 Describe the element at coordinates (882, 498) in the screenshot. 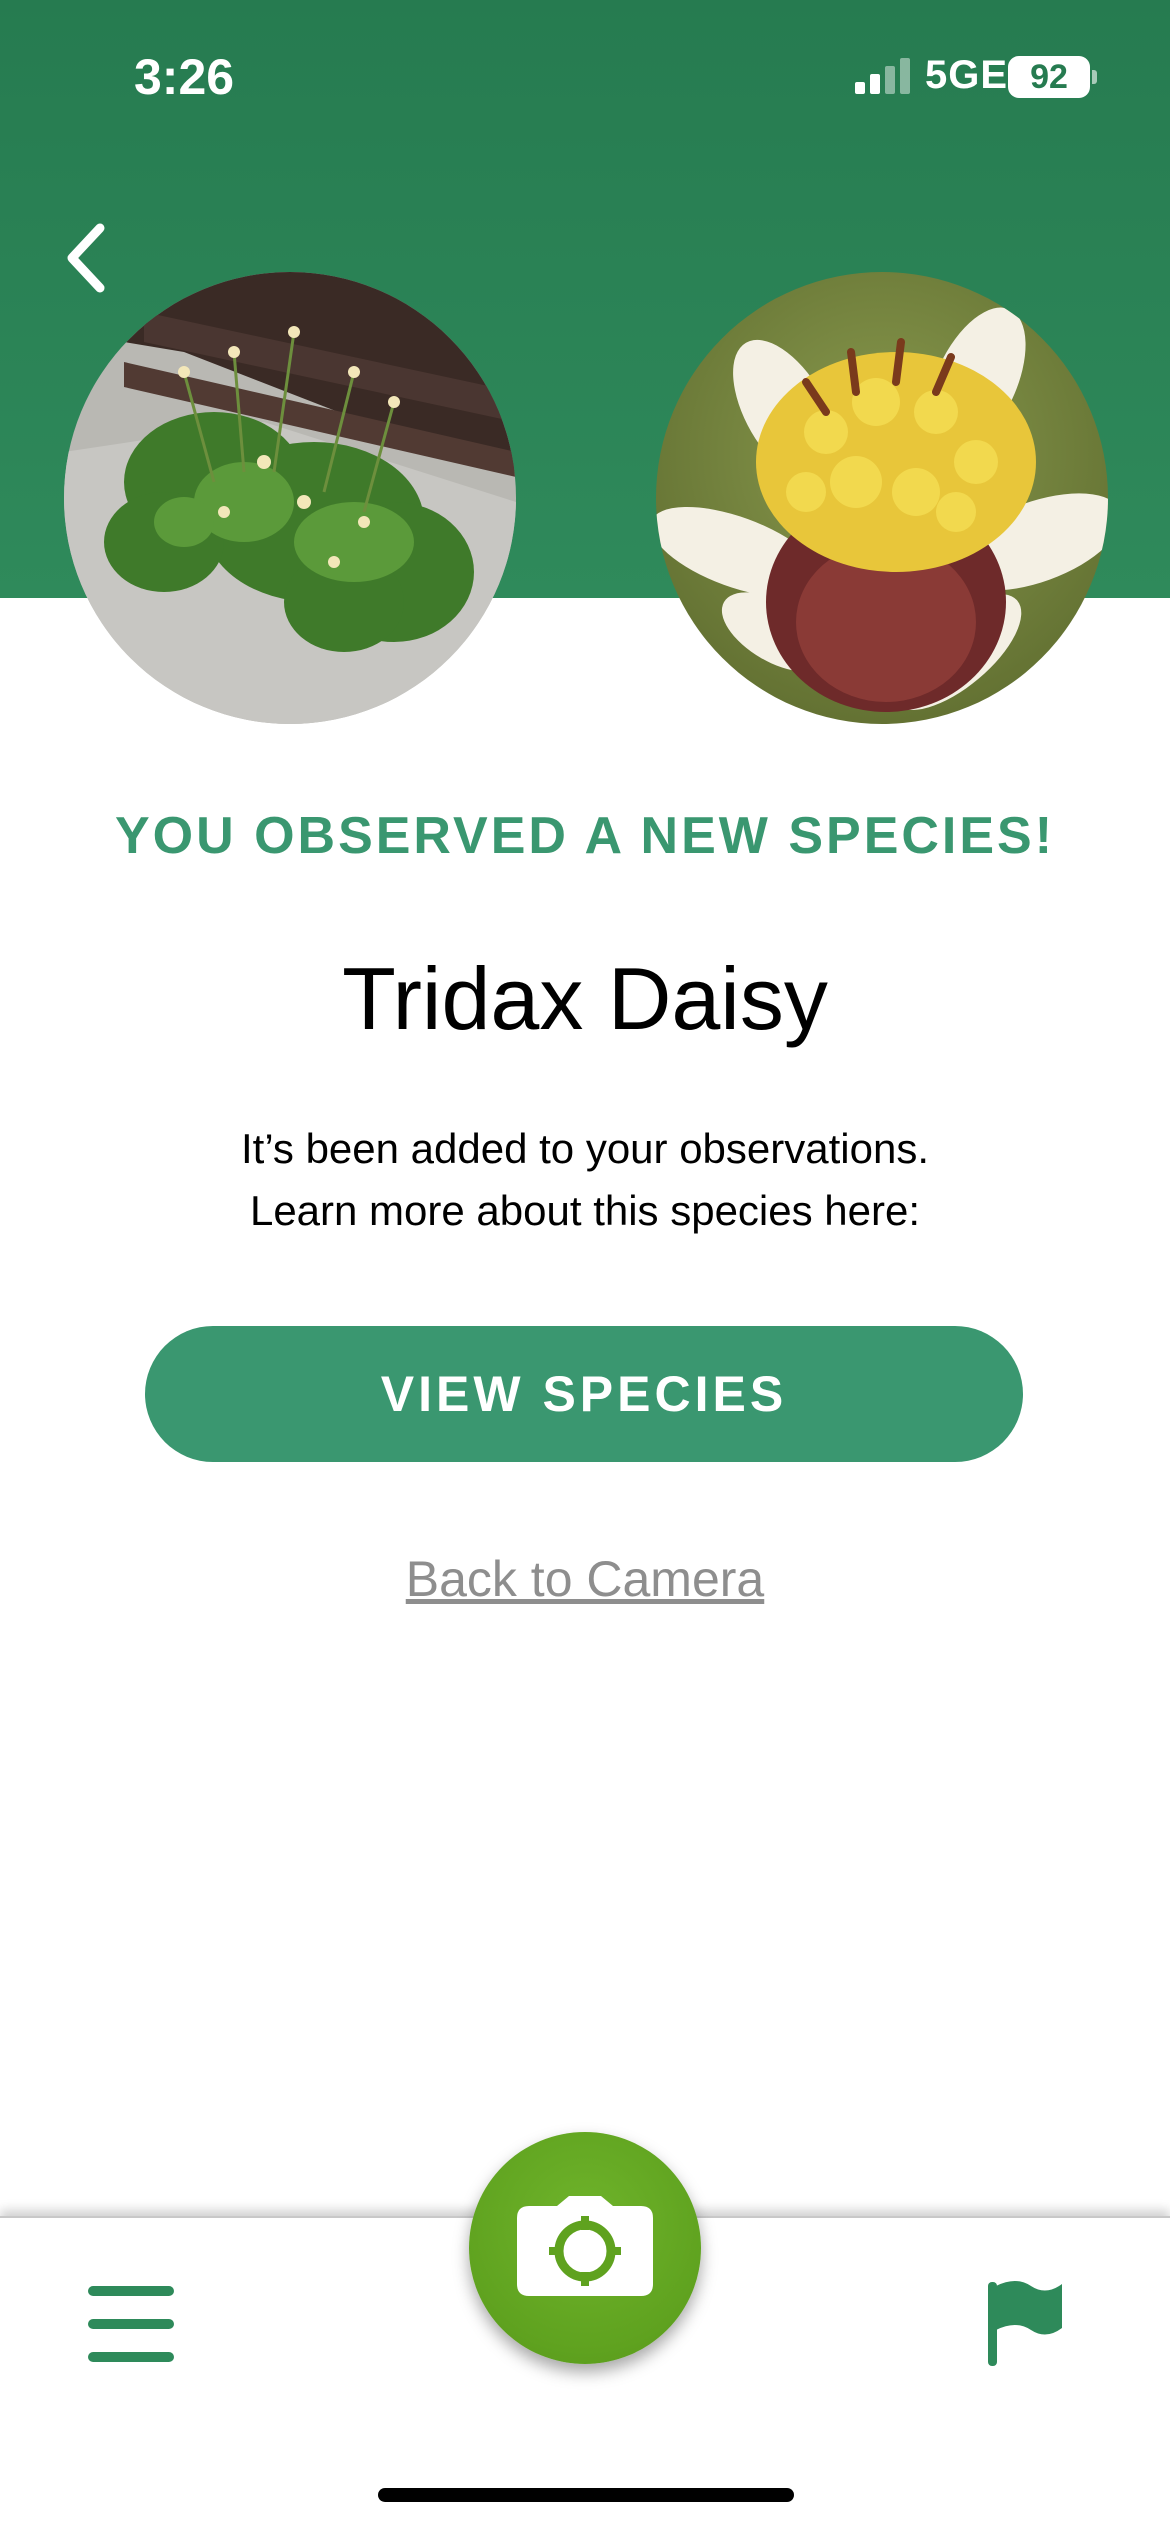

I see `species-reference-photo` at that location.